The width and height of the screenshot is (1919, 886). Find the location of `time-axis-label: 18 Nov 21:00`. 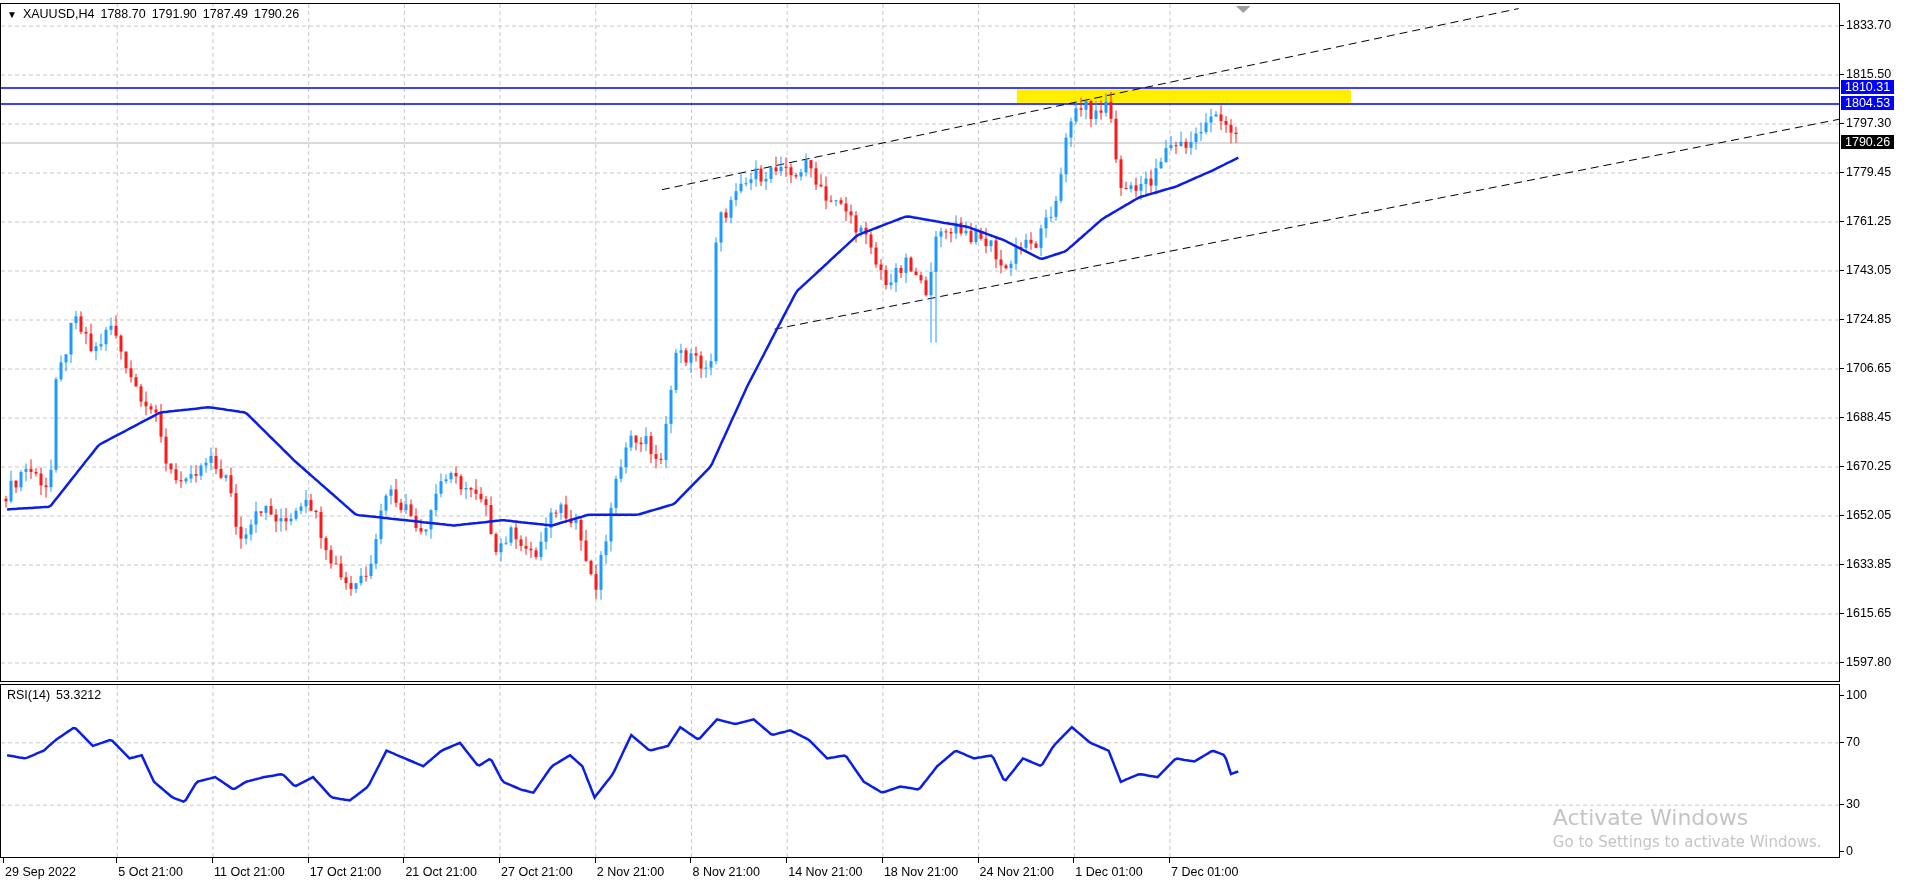

time-axis-label: 18 Nov 21:00 is located at coordinates (921, 872).